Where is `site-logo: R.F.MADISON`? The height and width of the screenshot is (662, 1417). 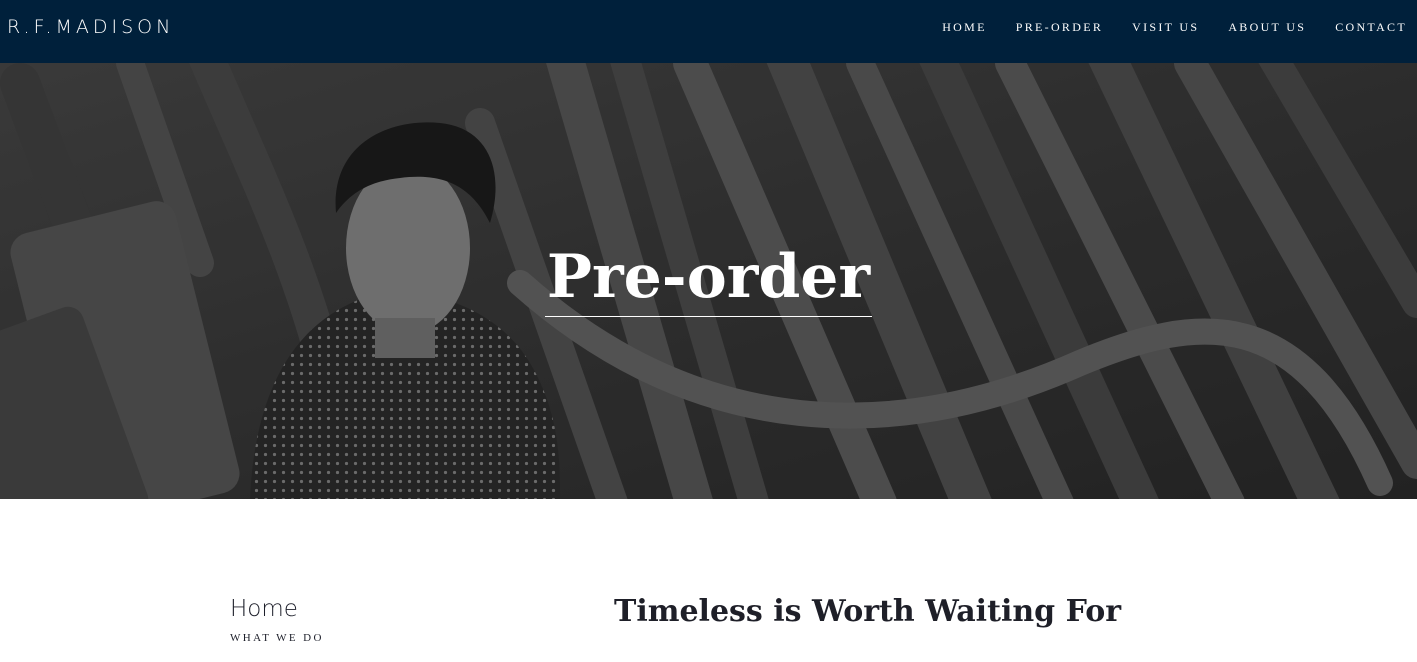 site-logo: R.F.MADISON is located at coordinates (90, 27).